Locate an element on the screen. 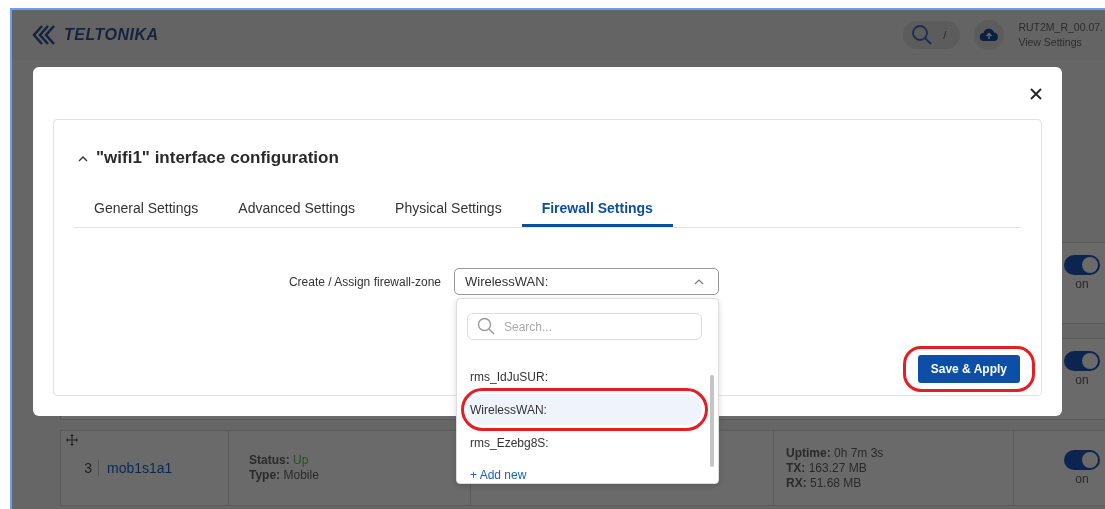 The width and height of the screenshot is (1105, 509). zone-select: WirelessWAN: is located at coordinates (586, 281).